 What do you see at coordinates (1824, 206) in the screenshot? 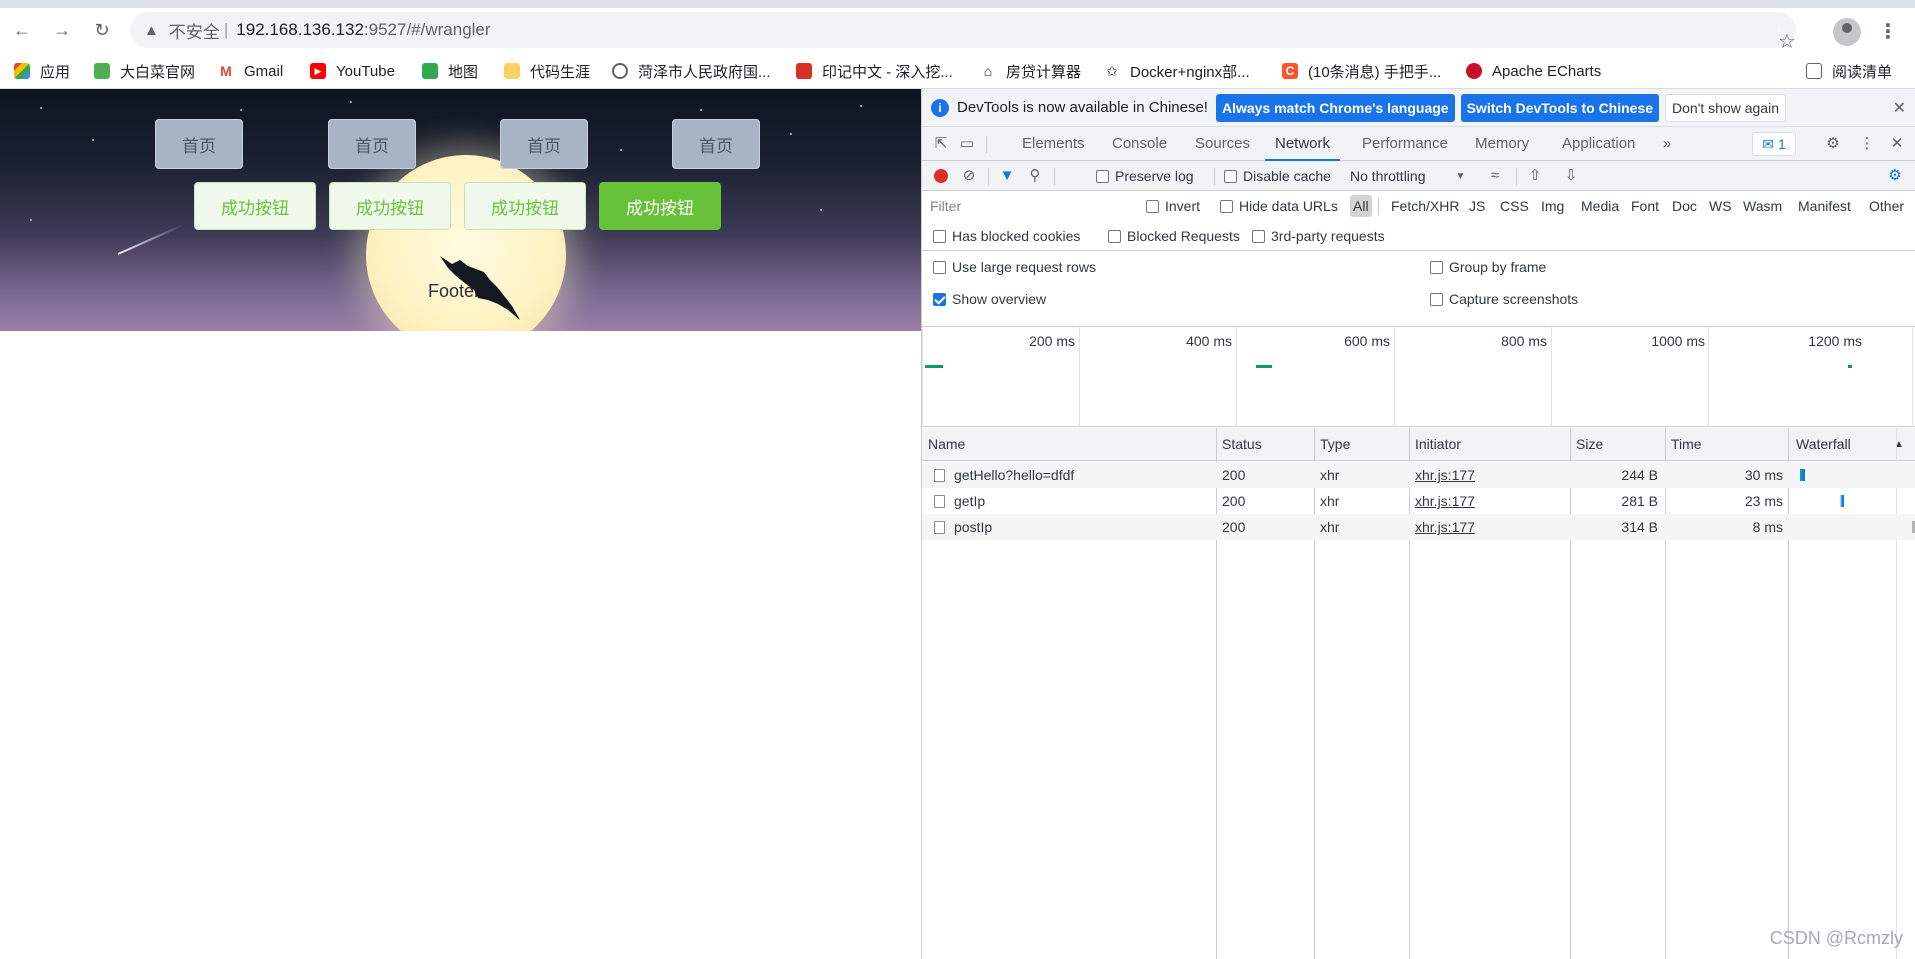
I see `filter-type-manifest: Manifest` at bounding box center [1824, 206].